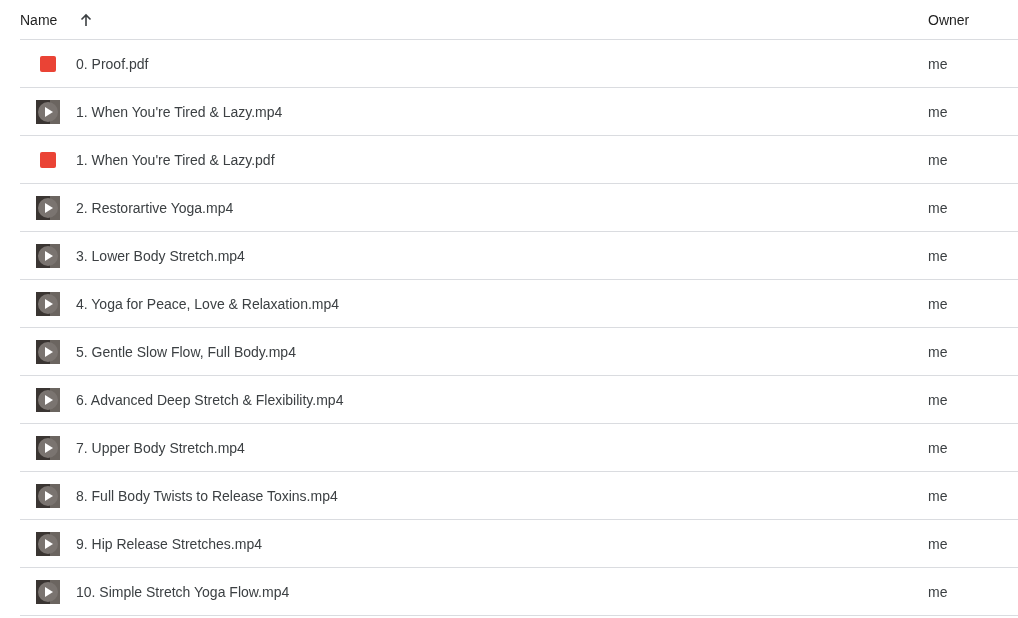  What do you see at coordinates (39, 19) in the screenshot?
I see `column-header: Name` at bounding box center [39, 19].